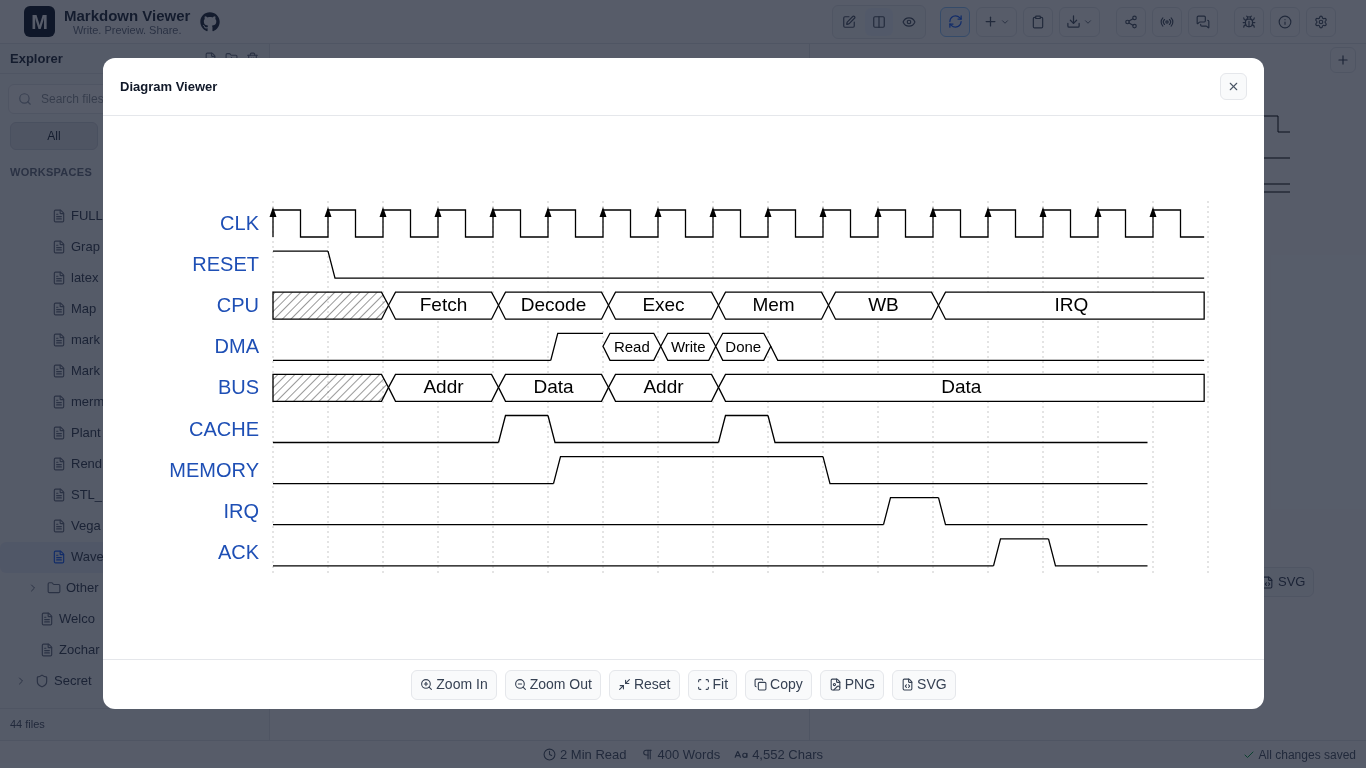 This screenshot has width=1366, height=768. Describe the element at coordinates (1071, 305) in the screenshot. I see `segment-label: IRQ` at that location.